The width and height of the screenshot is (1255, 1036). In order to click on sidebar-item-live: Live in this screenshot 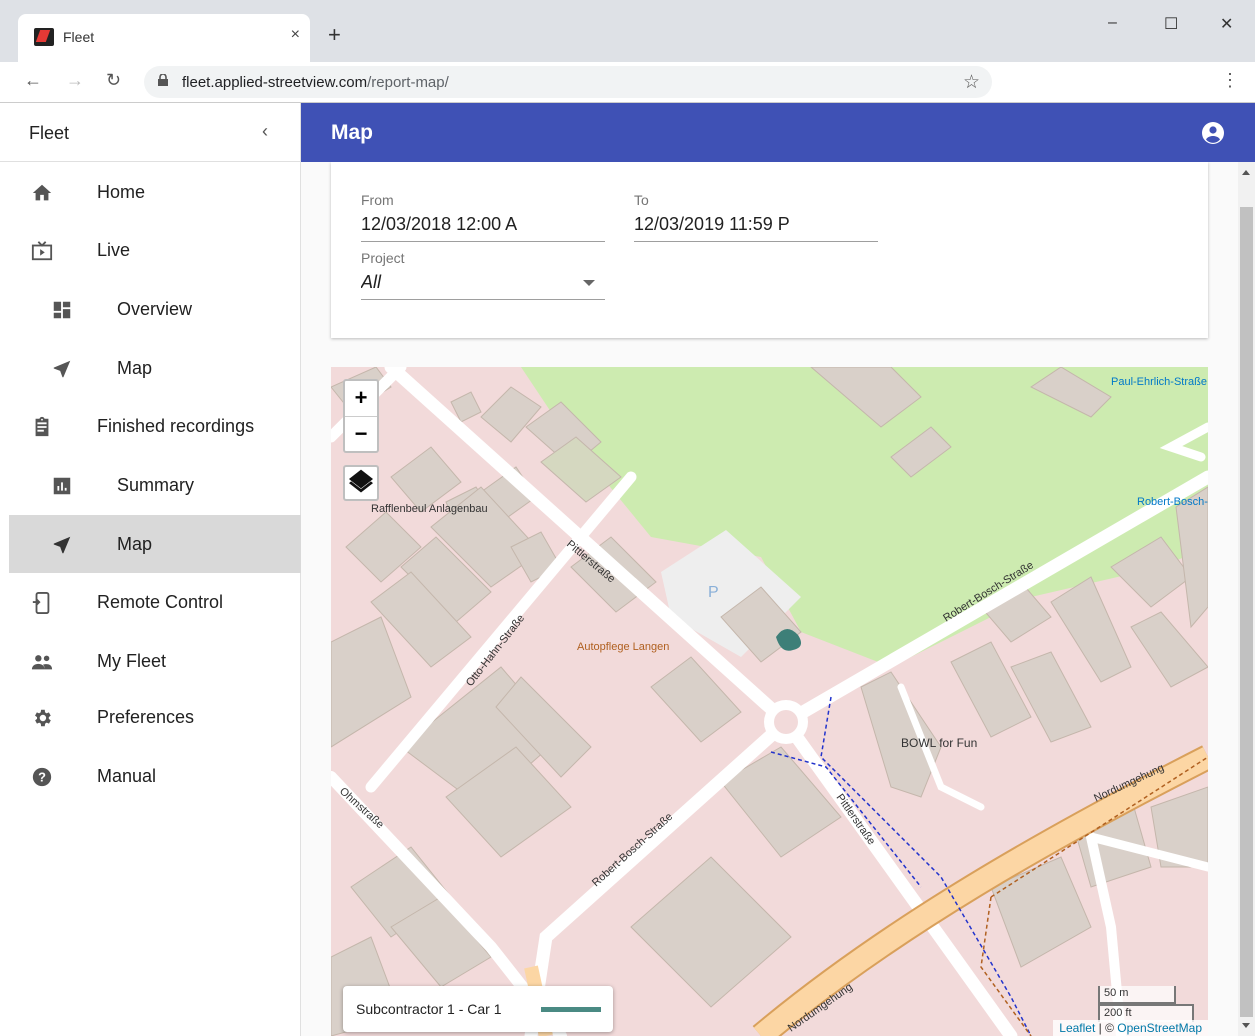, I will do `click(155, 250)`.